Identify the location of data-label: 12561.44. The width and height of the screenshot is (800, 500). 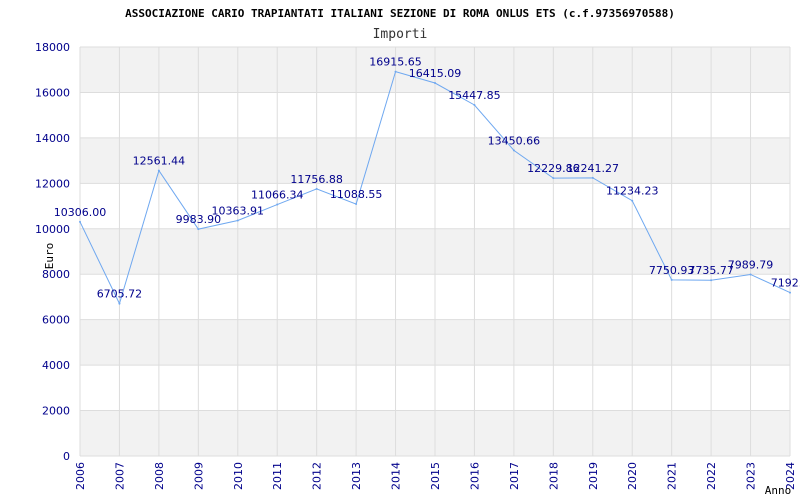
(159, 161).